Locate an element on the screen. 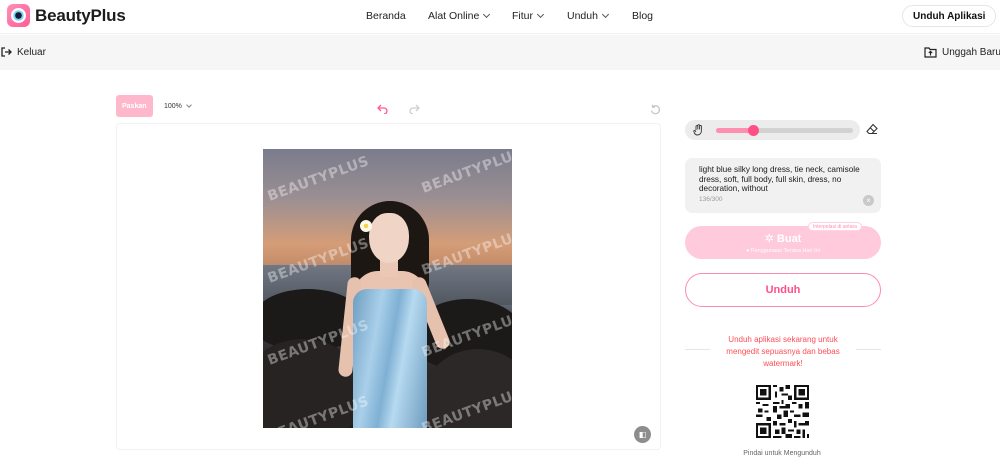 The height and width of the screenshot is (466, 1000). redo-icon is located at coordinates (414, 109).